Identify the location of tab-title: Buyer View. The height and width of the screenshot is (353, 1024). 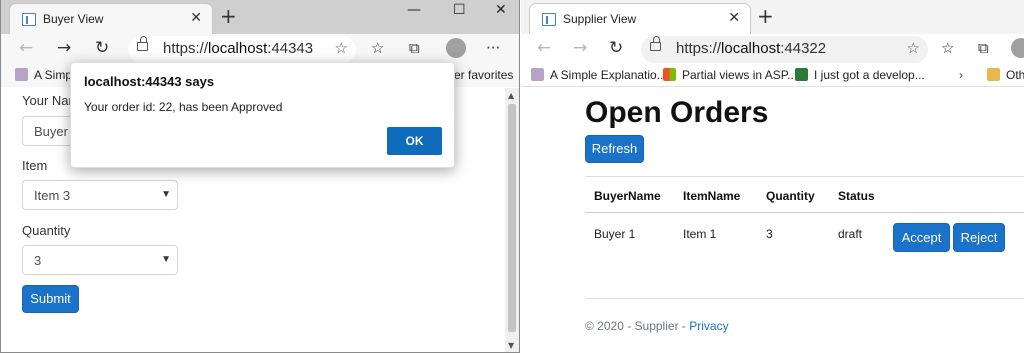
(73, 19).